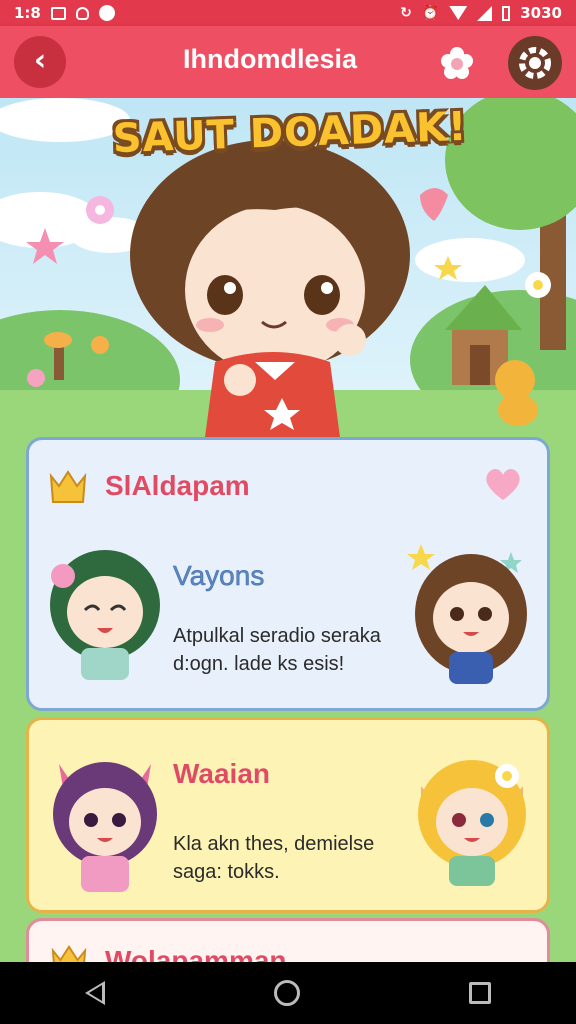 This screenshot has width=576, height=1024. I want to click on flower-button, so click(457, 63).